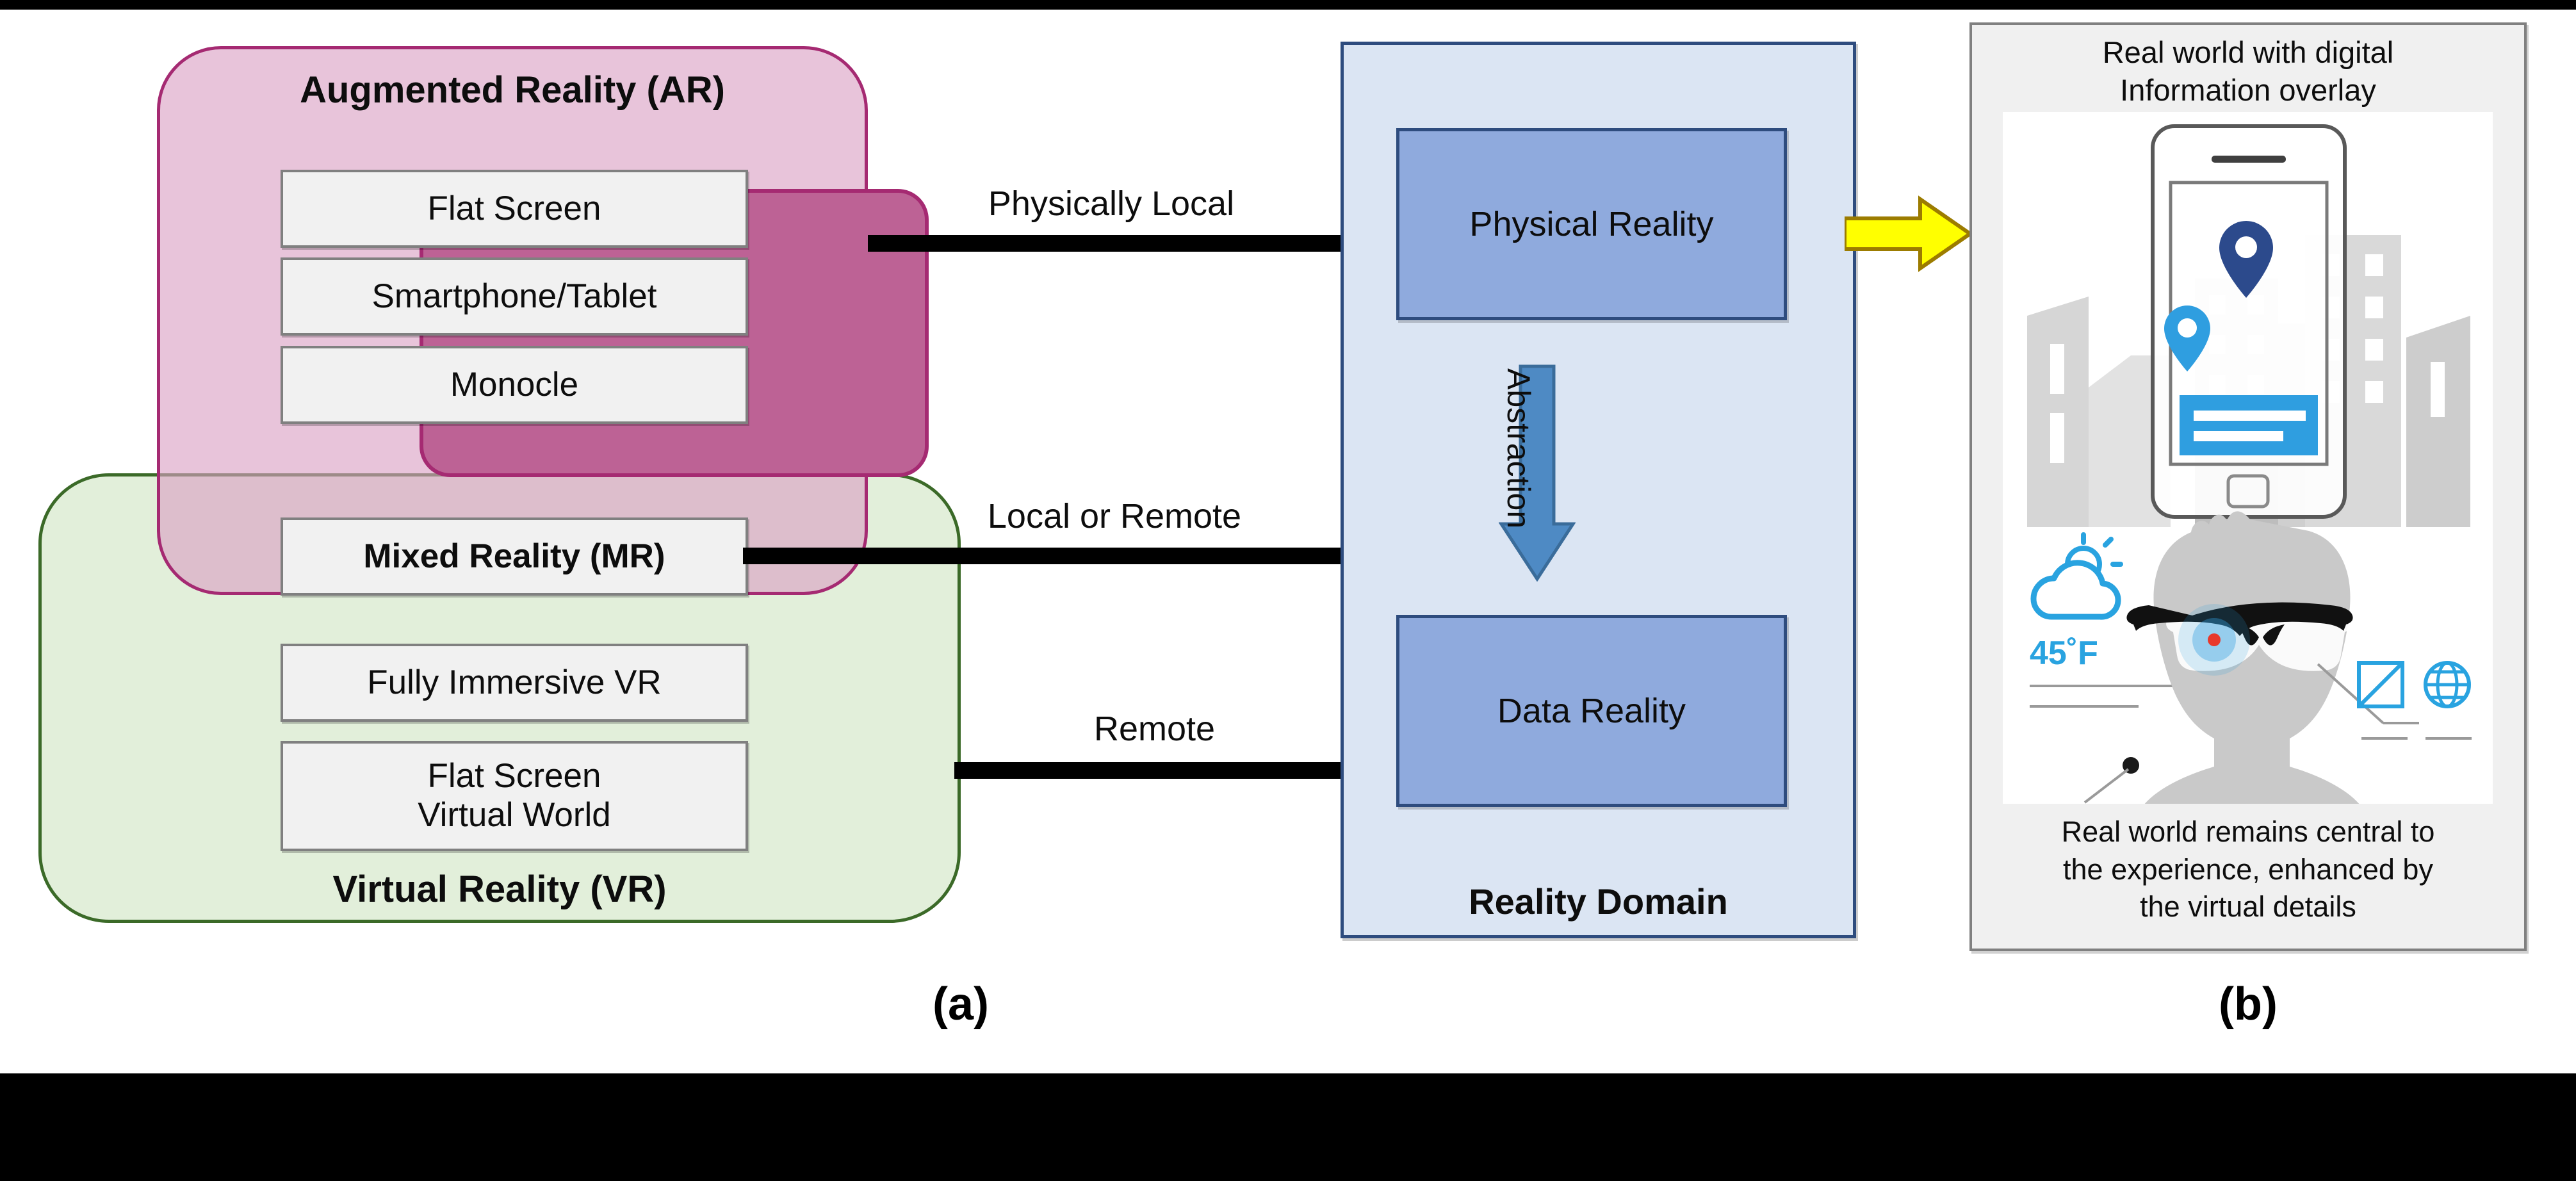  I want to click on vr-group-title: Virtual Reality (VR), so click(499, 889).